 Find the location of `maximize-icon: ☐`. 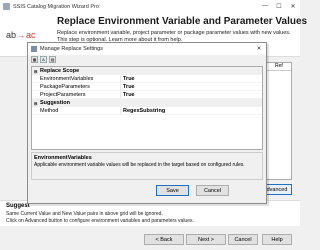

maximize-icon: ☐ is located at coordinates (279, 6).